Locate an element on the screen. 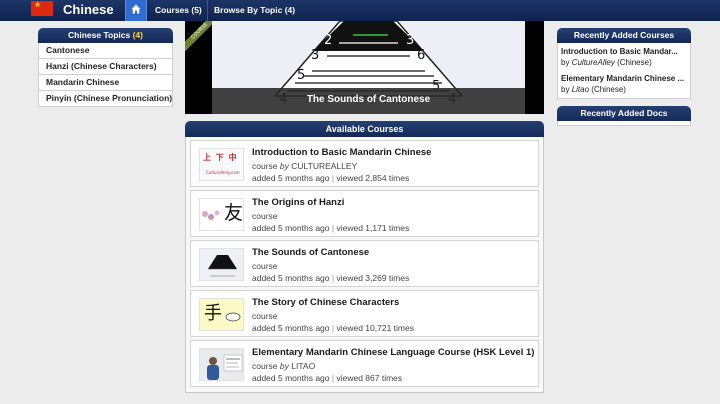 This screenshot has width=720, height=404. recently-added-docs-panel: Recently Added Docs is located at coordinates (624, 116).